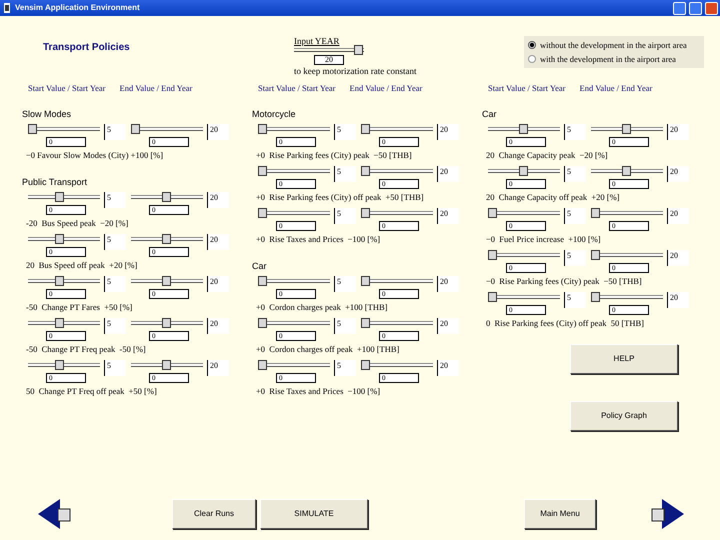 The image size is (720, 540). Describe the element at coordinates (214, 514) in the screenshot. I see `bottom-button: Clear Runs` at that location.